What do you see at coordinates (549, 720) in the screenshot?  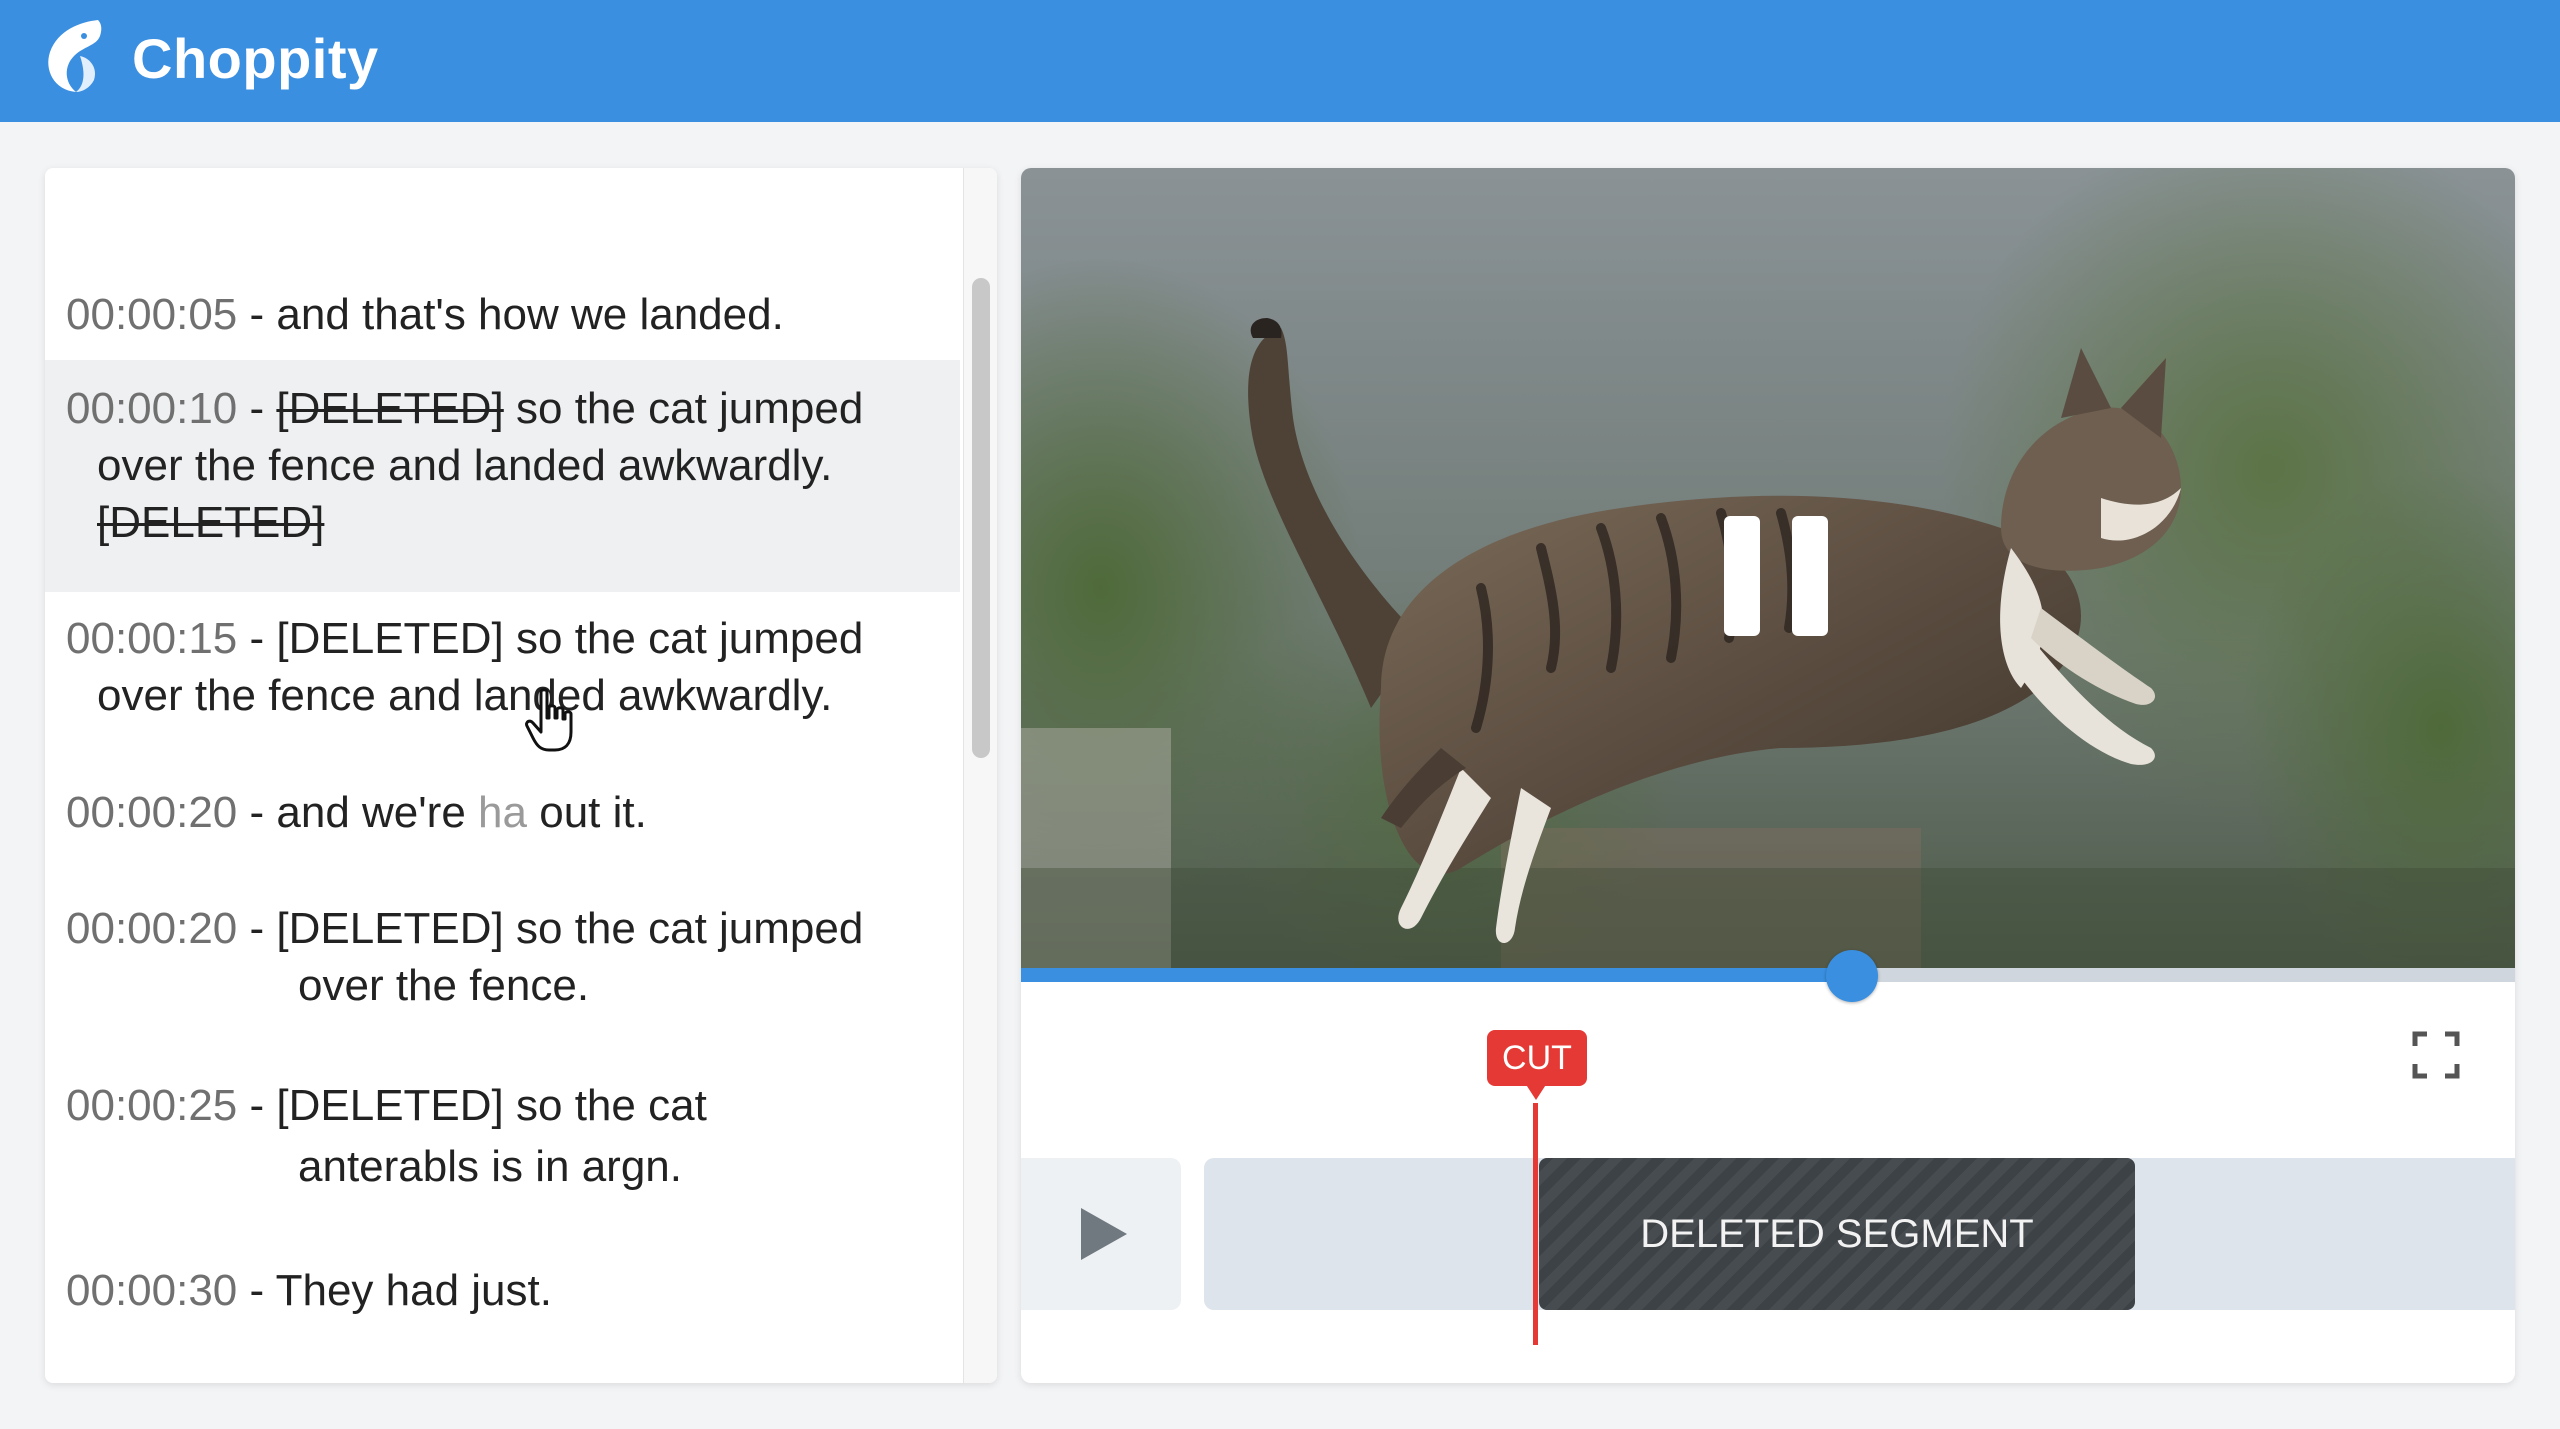 I see `hand-pointer-icon` at bounding box center [549, 720].